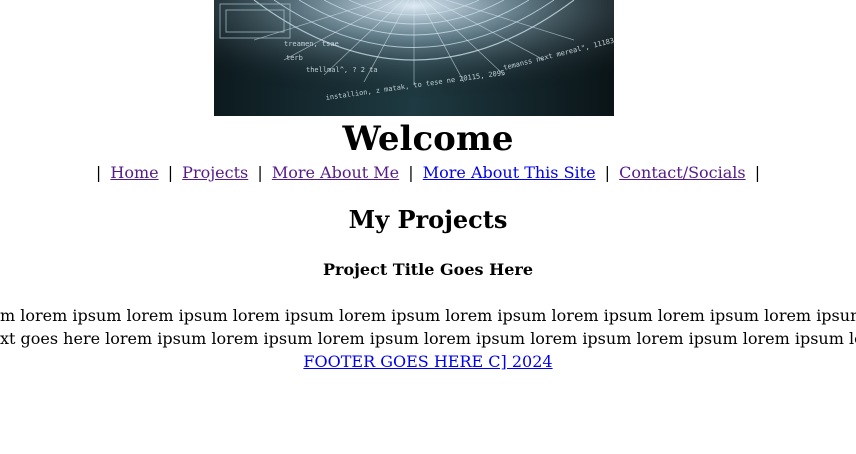 This screenshot has width=856, height=454. I want to click on nav-link-more-about-me: More About Me, so click(335, 172).